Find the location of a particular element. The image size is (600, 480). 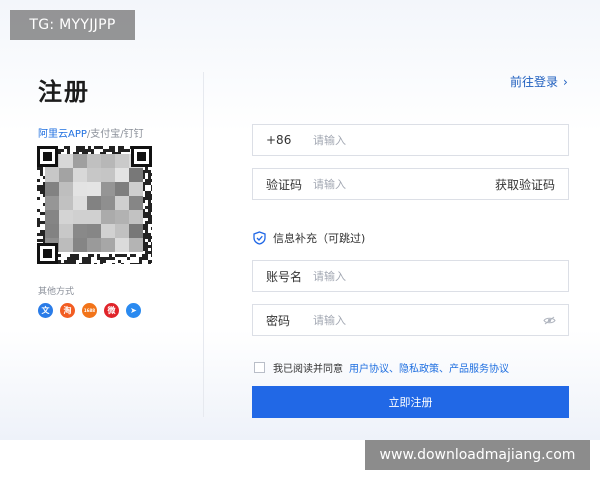

qr-code is located at coordinates (94, 205).